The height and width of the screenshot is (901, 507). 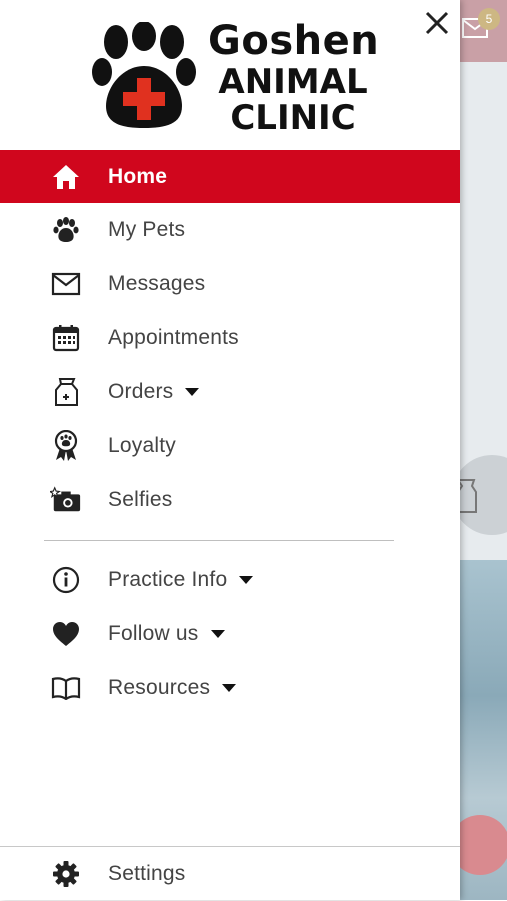 I want to click on calendar-icon, so click(x=66, y=338).